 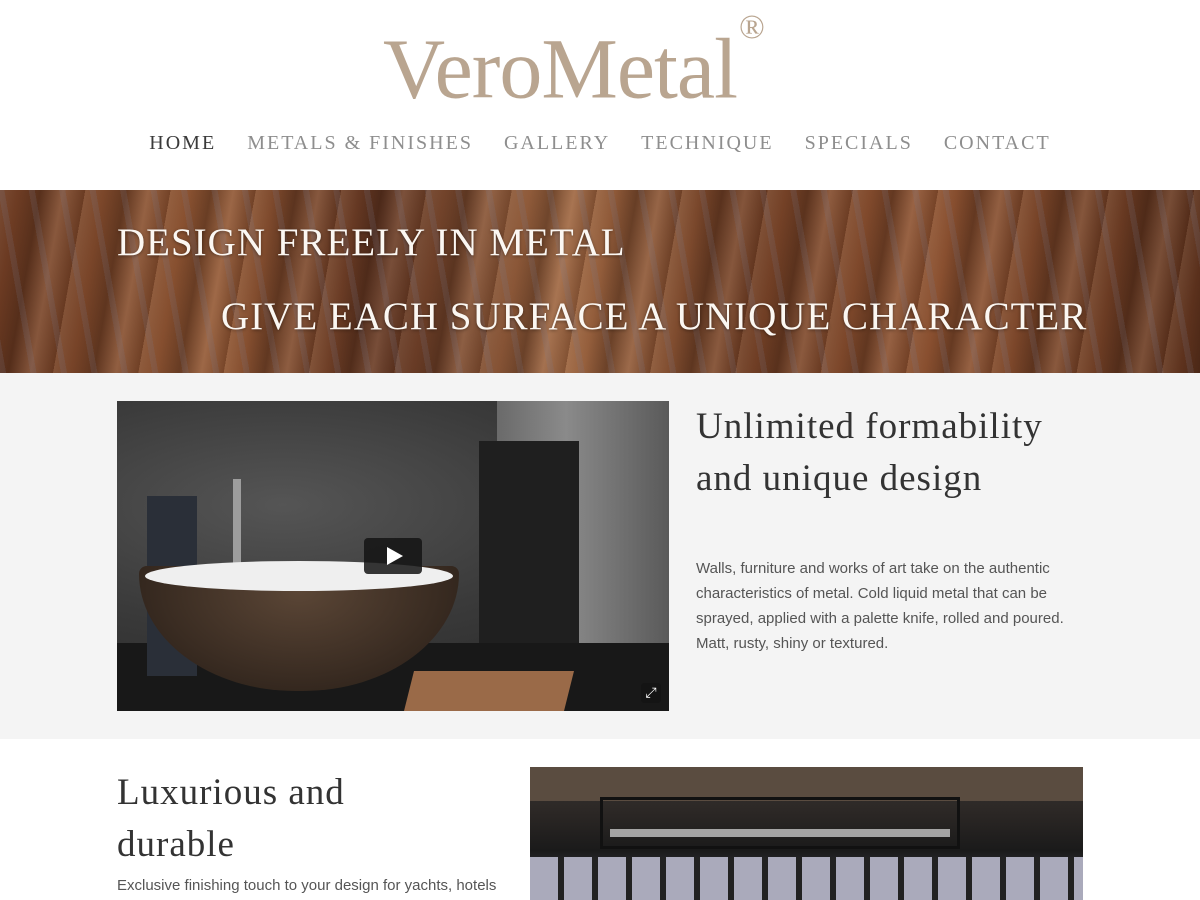 I want to click on play-icon, so click(x=395, y=556).